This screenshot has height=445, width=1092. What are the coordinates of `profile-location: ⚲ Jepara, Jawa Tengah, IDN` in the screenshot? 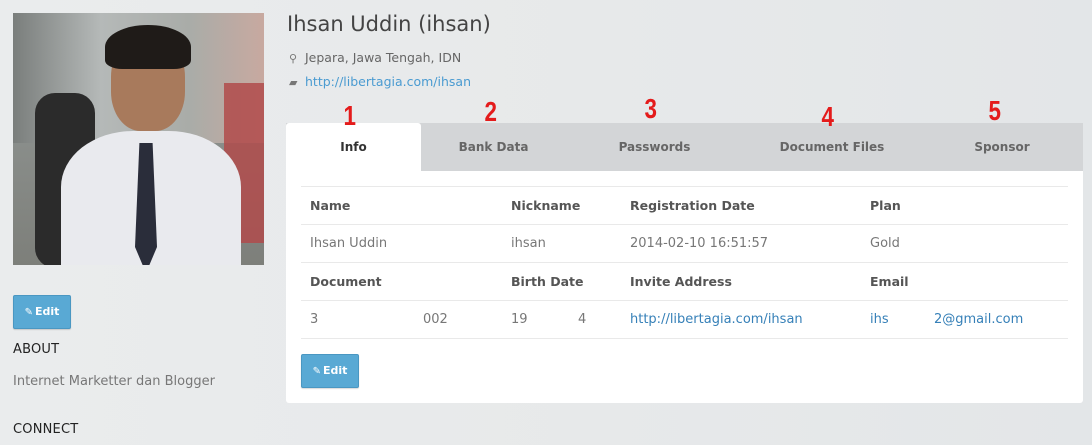 It's located at (375, 57).